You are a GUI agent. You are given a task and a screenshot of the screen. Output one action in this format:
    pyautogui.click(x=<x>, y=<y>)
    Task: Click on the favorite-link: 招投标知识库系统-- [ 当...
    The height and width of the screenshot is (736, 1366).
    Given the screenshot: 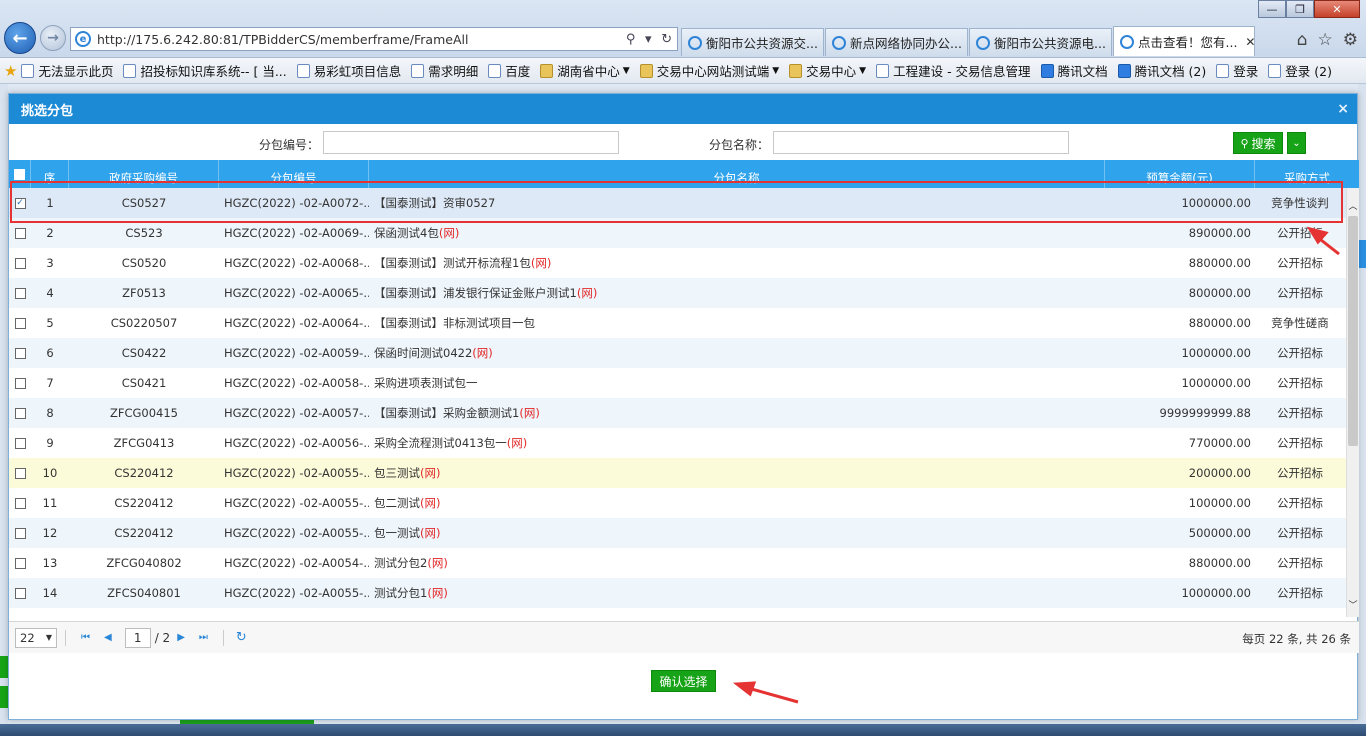 What is the action you would take?
    pyautogui.click(x=205, y=70)
    